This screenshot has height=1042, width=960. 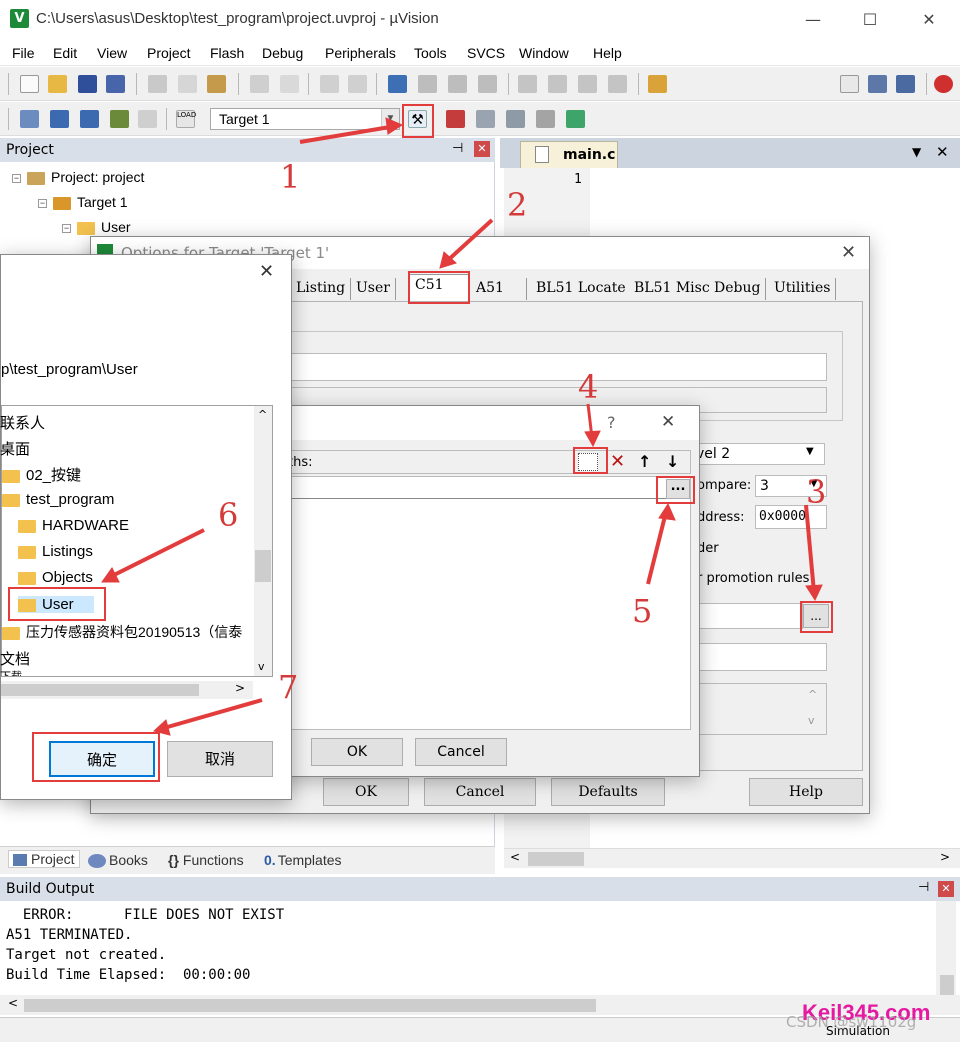 What do you see at coordinates (57, 604) in the screenshot?
I see `highlight-user-folder` at bounding box center [57, 604].